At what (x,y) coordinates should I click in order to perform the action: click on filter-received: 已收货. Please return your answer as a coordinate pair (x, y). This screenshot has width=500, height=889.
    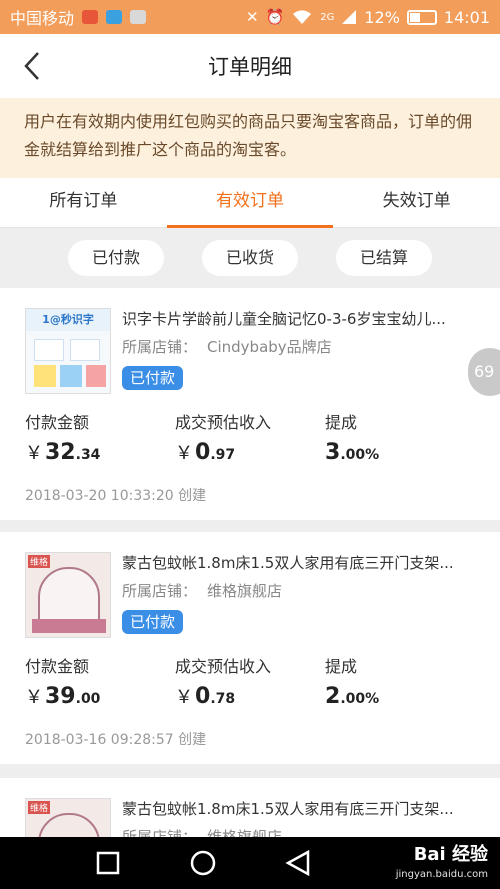
    Looking at the image, I should click on (250, 258).